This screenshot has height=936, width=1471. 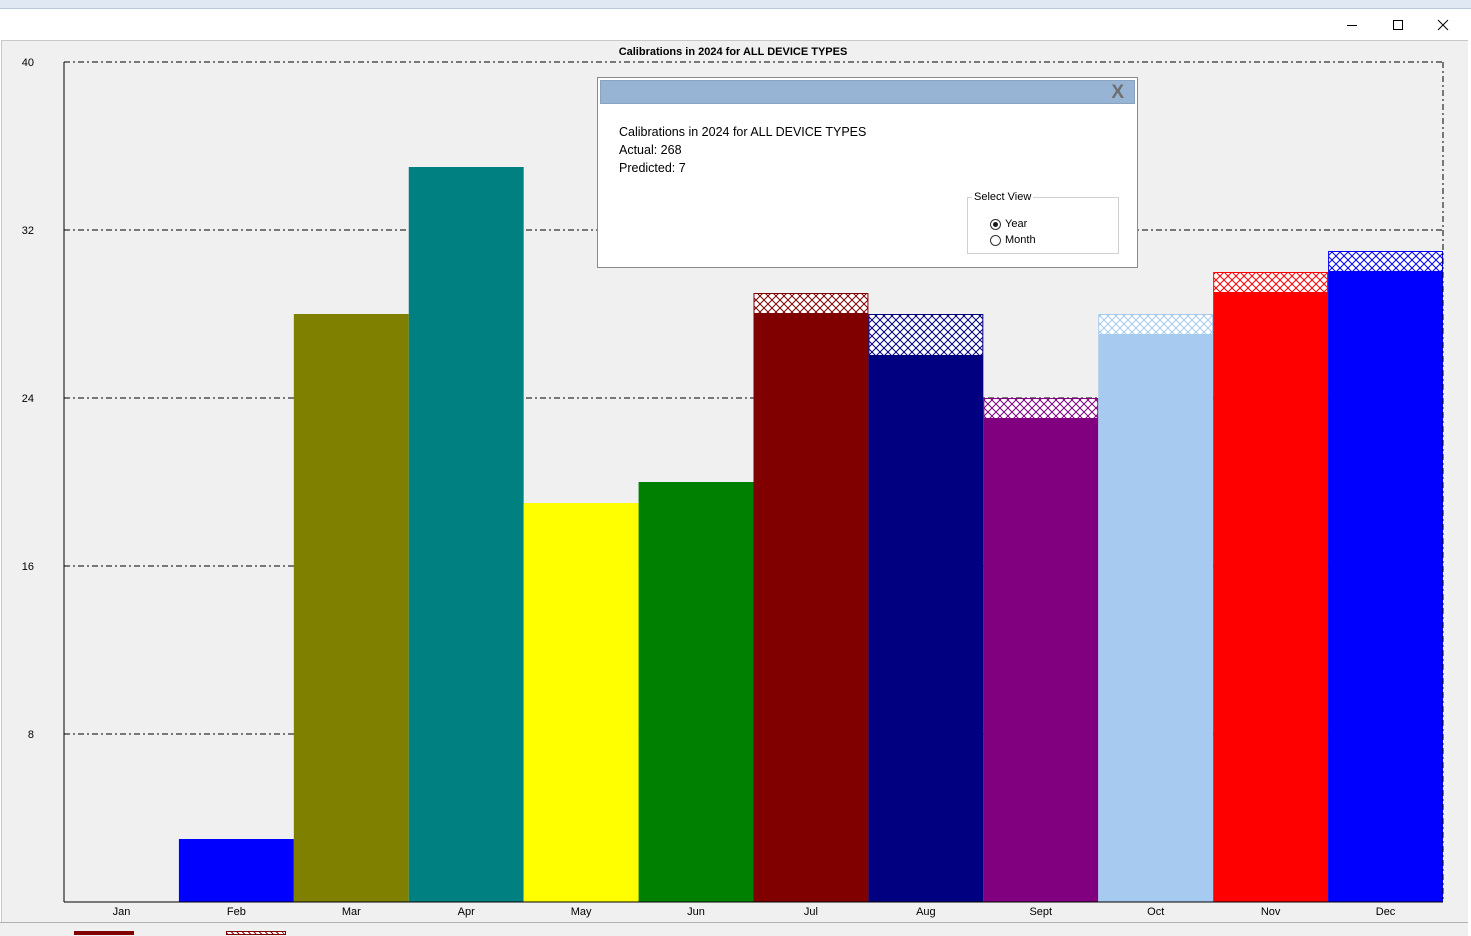 I want to click on select-view-label: Select View, so click(x=1003, y=197).